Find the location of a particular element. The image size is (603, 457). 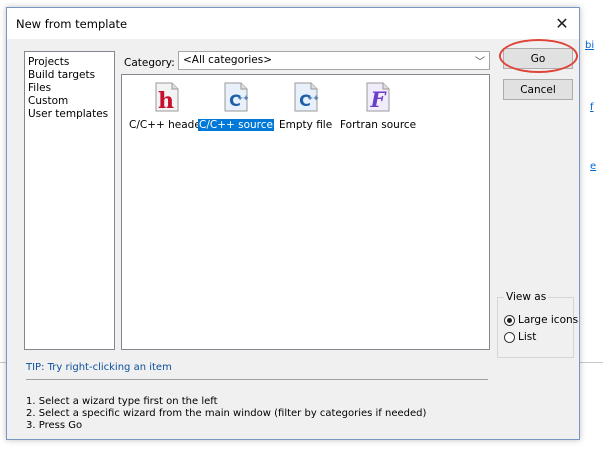

template-item-empty-file: C ++ Empty file is located at coordinates (305, 106).